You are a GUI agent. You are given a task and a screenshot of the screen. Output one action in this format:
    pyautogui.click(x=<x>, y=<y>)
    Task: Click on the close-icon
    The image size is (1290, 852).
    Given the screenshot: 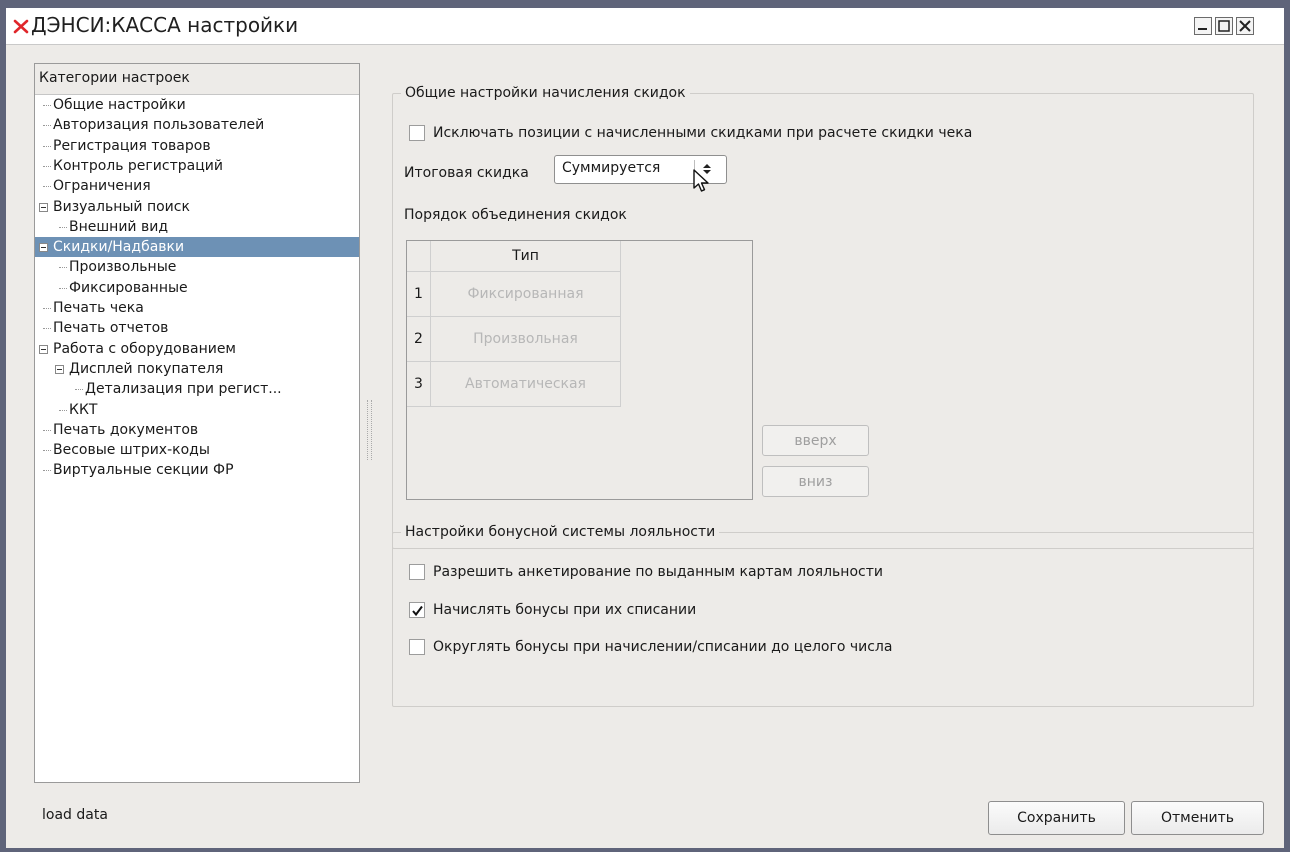 What is the action you would take?
    pyautogui.click(x=1245, y=26)
    